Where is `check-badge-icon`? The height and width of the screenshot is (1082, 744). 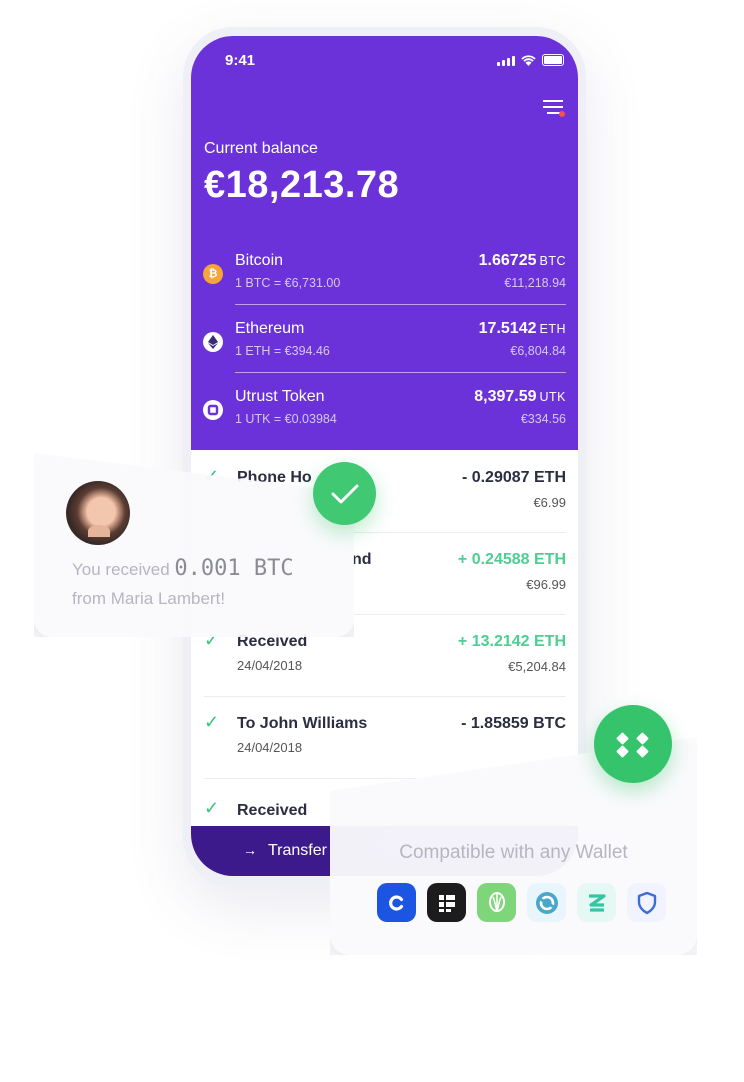
check-badge-icon is located at coordinates (344, 493).